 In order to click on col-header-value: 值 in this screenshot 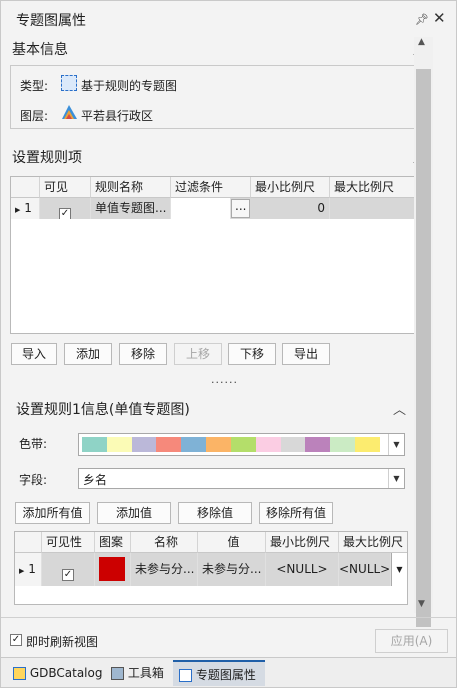, I will do `click(232, 542)`.